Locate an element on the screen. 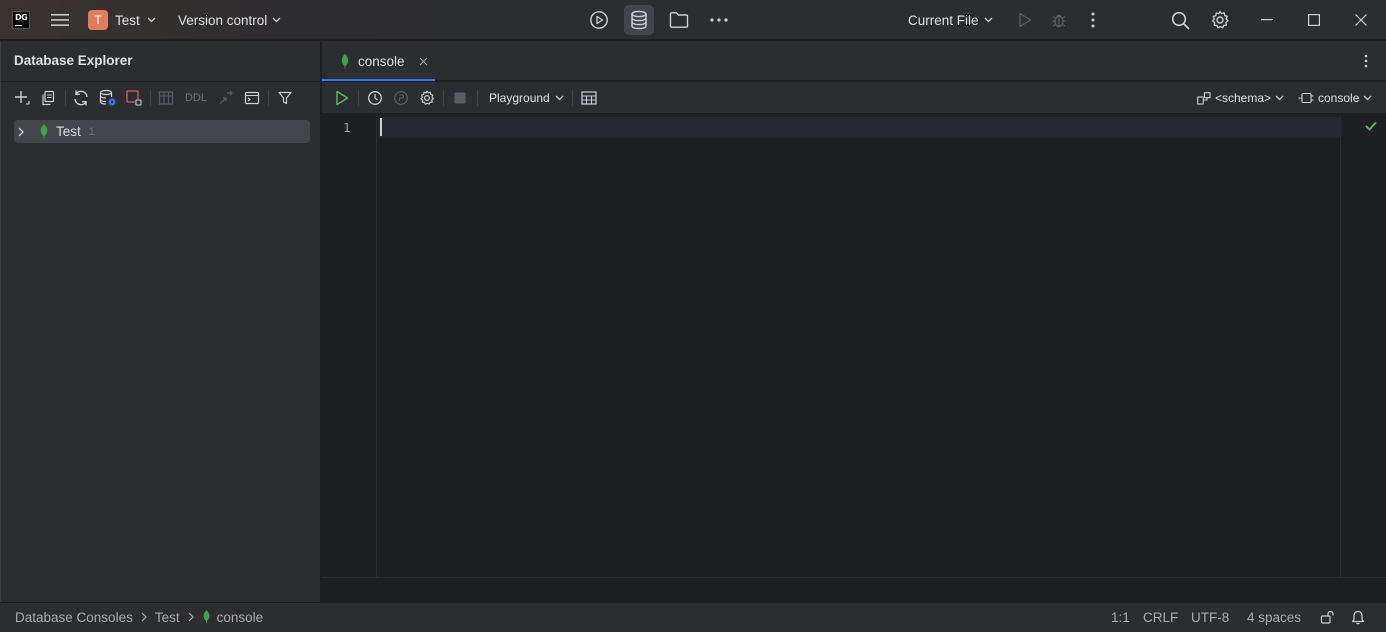  schema-selector: <schema> is located at coordinates (1240, 98).